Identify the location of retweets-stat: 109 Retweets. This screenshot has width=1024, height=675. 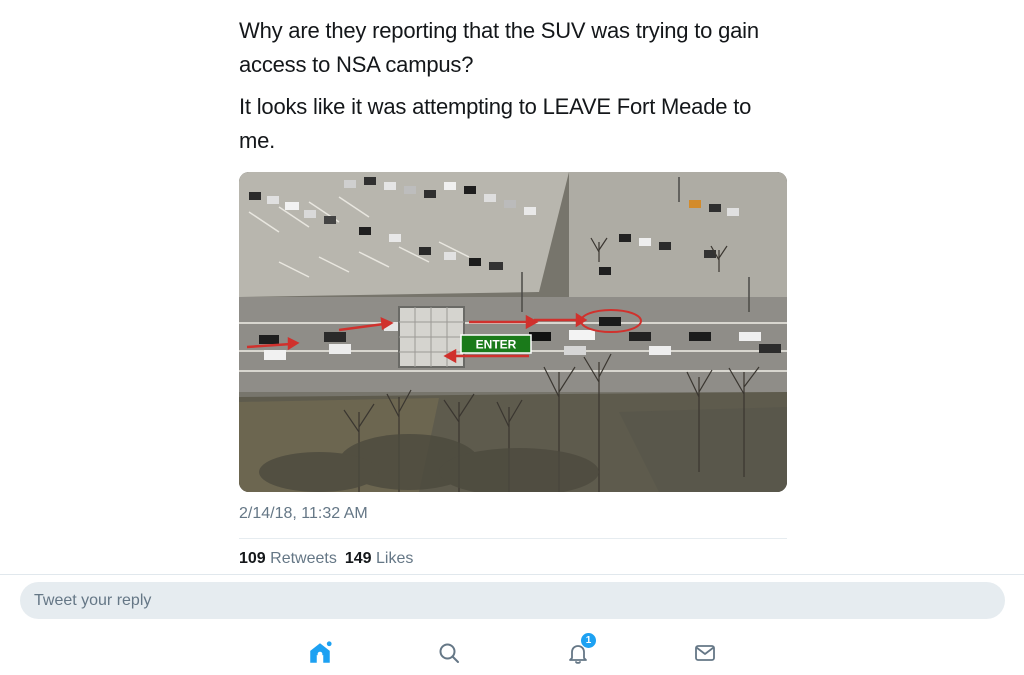
(288, 558).